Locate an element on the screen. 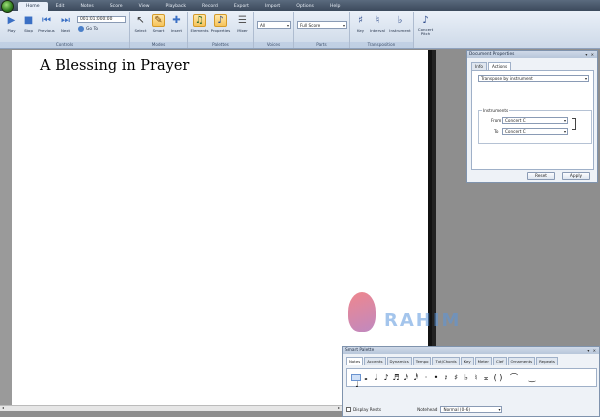 This screenshot has height=417, width=600. menu-options: Options is located at coordinates (305, 6).